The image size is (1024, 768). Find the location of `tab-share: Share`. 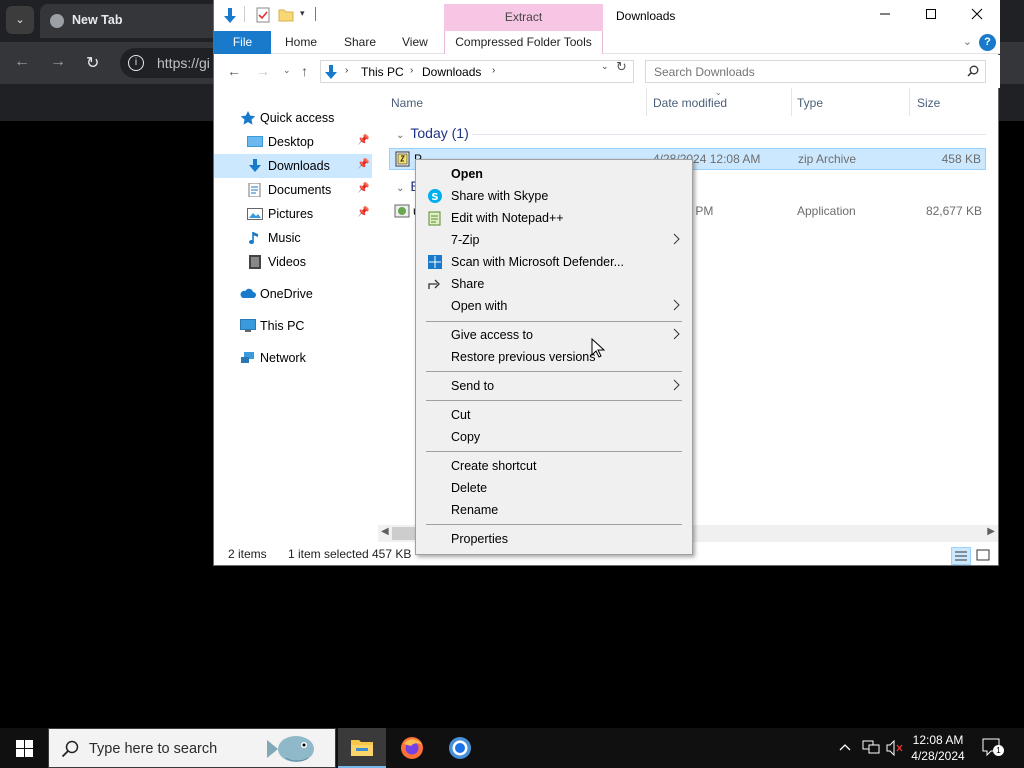

tab-share: Share is located at coordinates (360, 42).